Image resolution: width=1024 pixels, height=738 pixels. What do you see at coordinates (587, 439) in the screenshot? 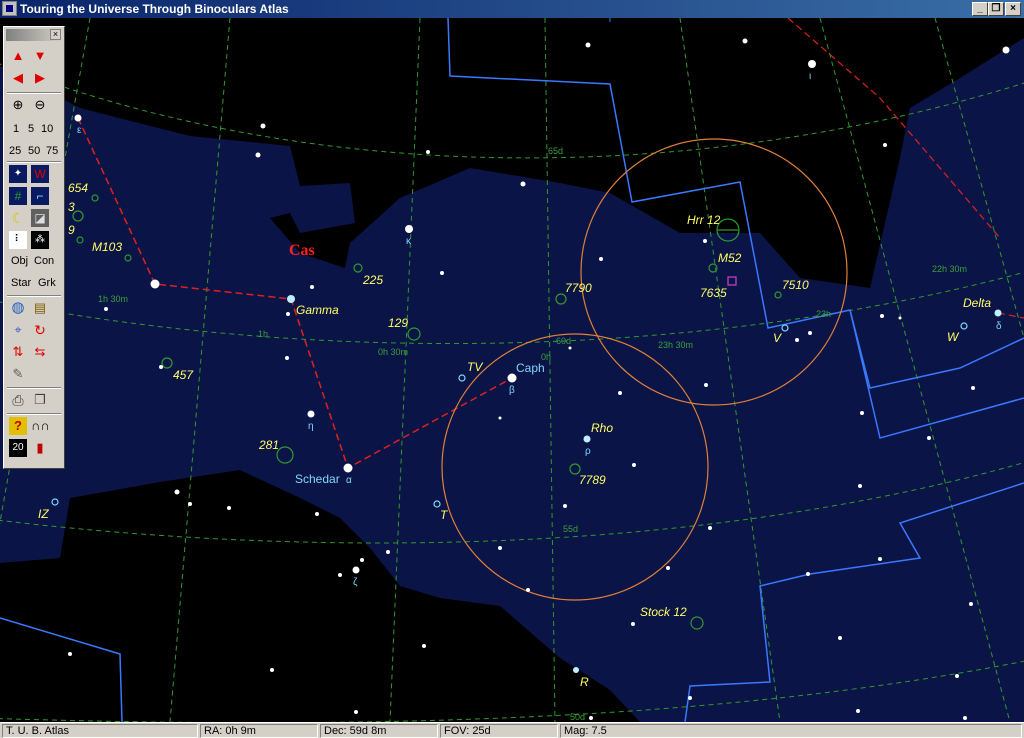
I see `star-rho` at bounding box center [587, 439].